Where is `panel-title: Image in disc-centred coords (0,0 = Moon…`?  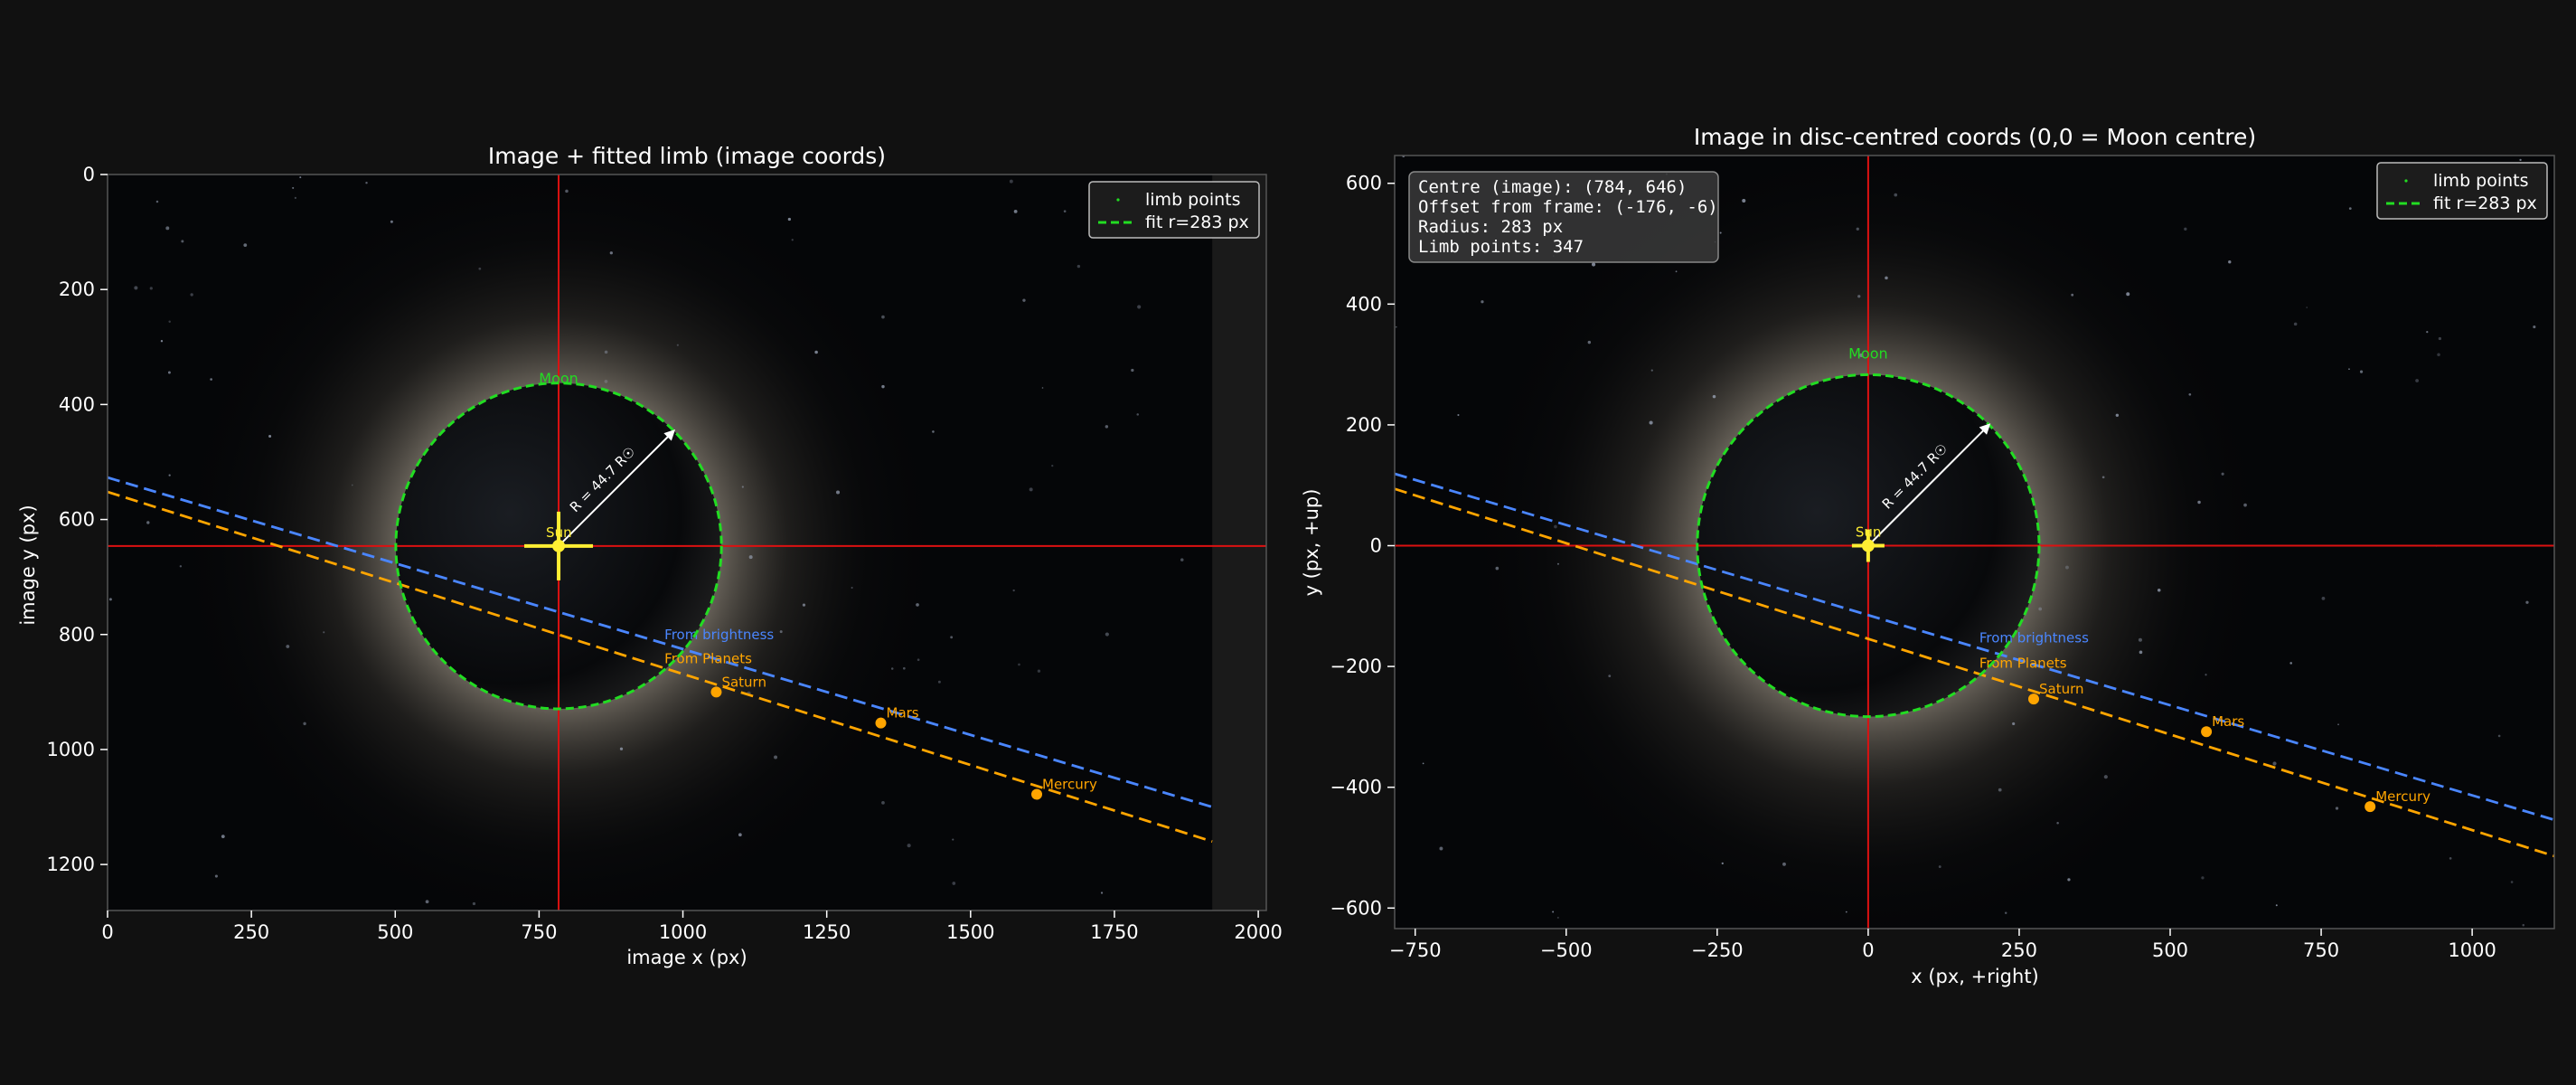
panel-title: Image in disc-centred coords (0,0 = Moon… is located at coordinates (1975, 137).